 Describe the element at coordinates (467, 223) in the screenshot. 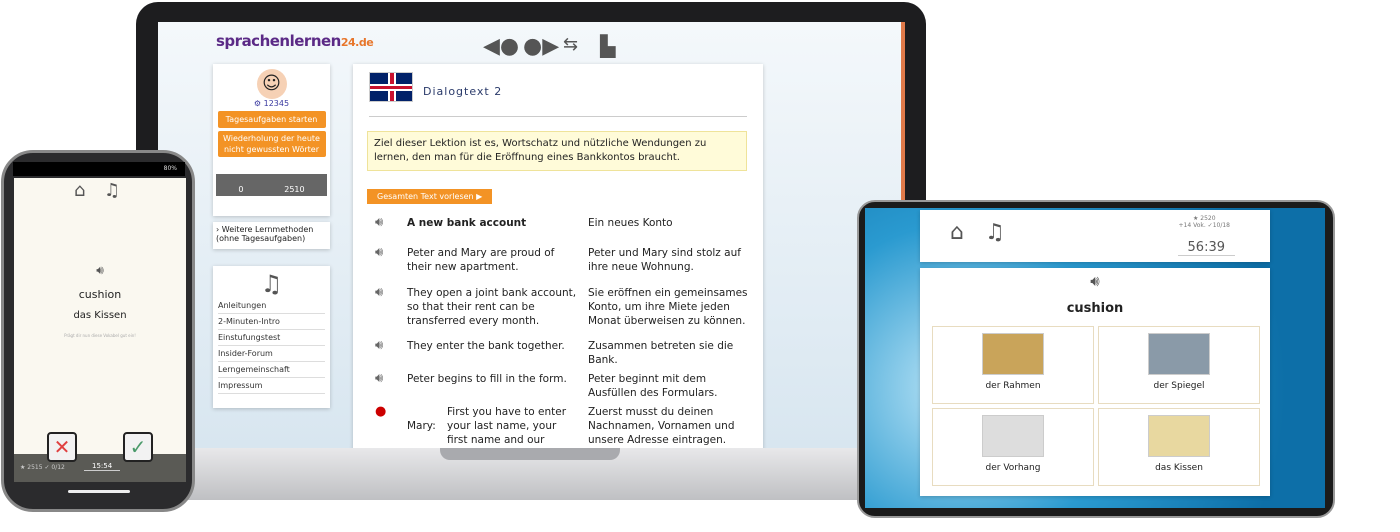

I see `english-text: A new bank account` at that location.